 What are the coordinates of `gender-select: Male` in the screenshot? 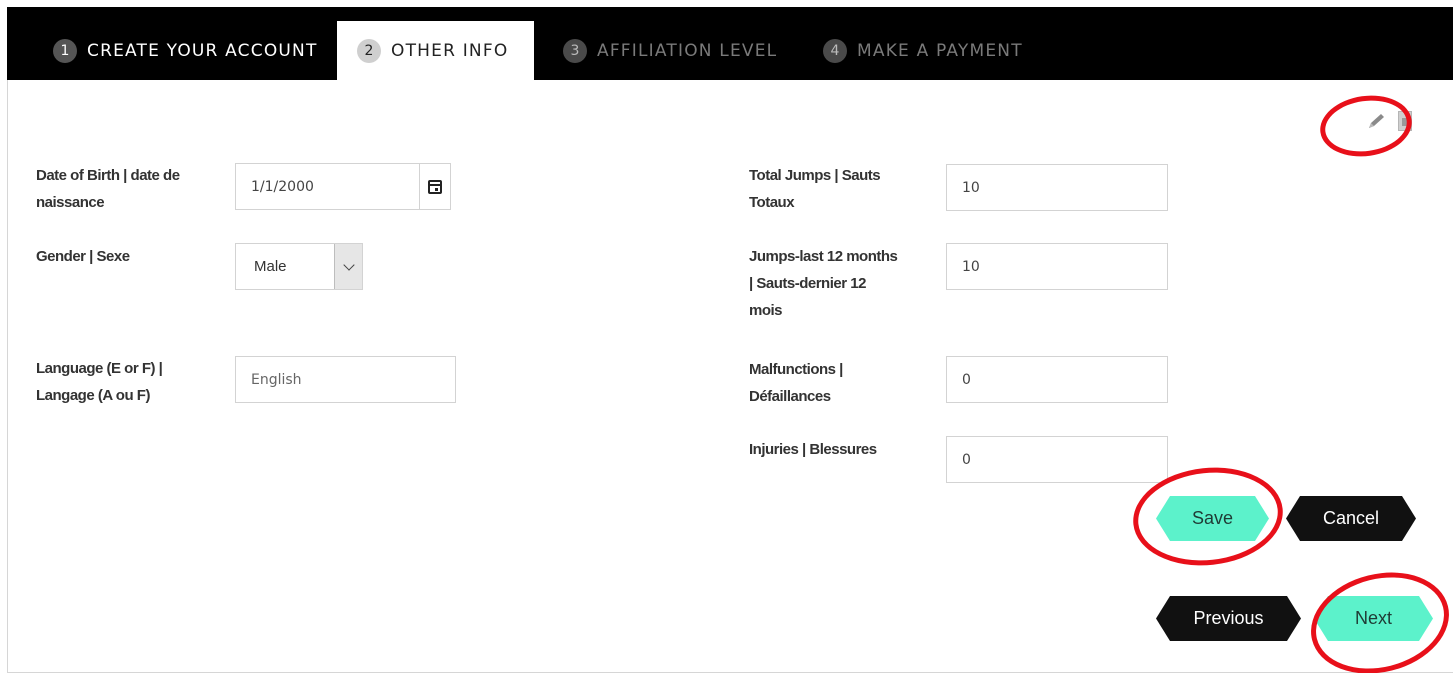 It's located at (299, 266).